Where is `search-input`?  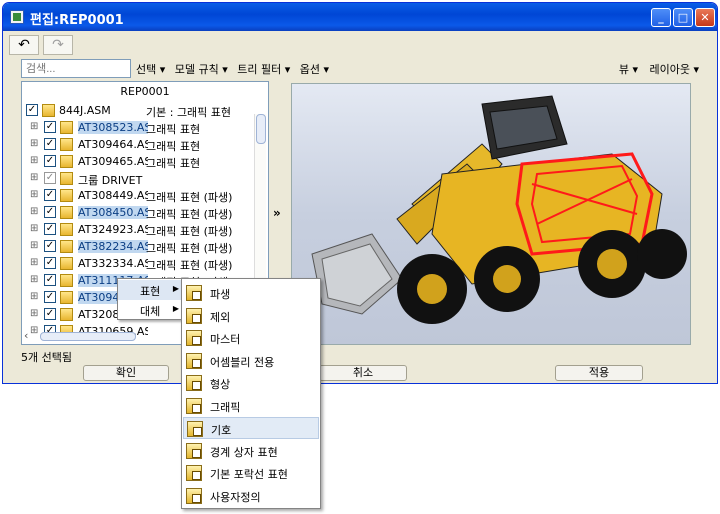
search-input is located at coordinates (76, 68).